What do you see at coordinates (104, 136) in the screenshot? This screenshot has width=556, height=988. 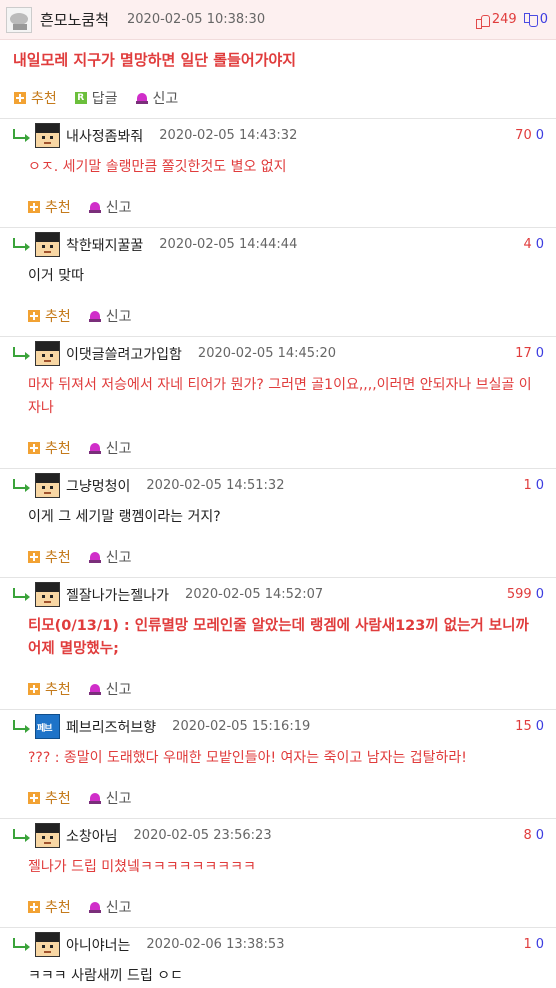 I see `comment-nickname: 내사정좀봐줘` at bounding box center [104, 136].